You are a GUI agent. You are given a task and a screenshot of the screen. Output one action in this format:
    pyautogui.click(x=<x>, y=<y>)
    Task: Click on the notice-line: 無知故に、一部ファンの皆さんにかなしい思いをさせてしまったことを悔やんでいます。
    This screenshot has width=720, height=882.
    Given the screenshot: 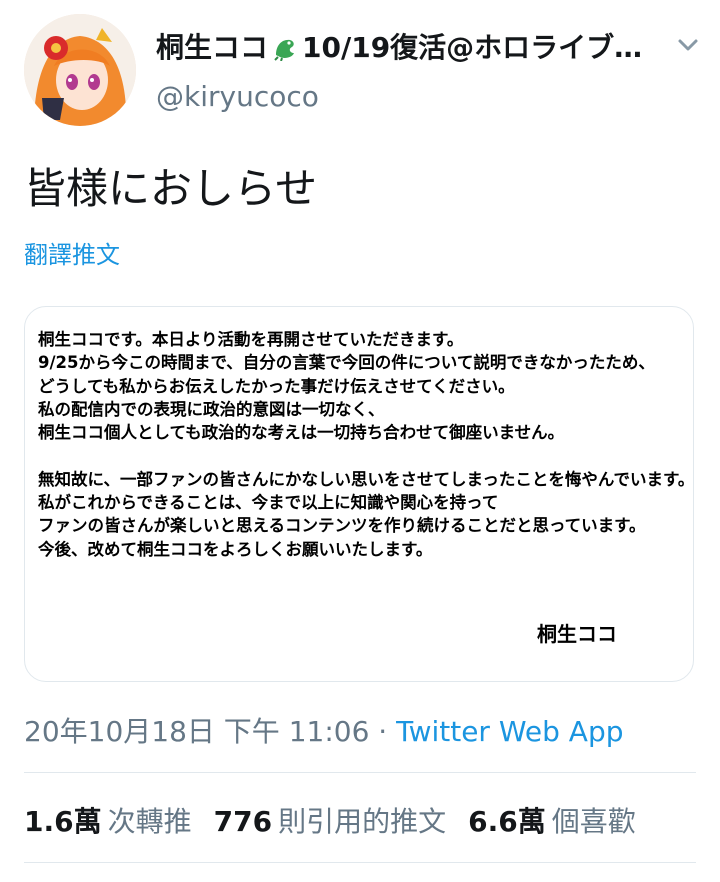 What is the action you would take?
    pyautogui.click(x=366, y=479)
    